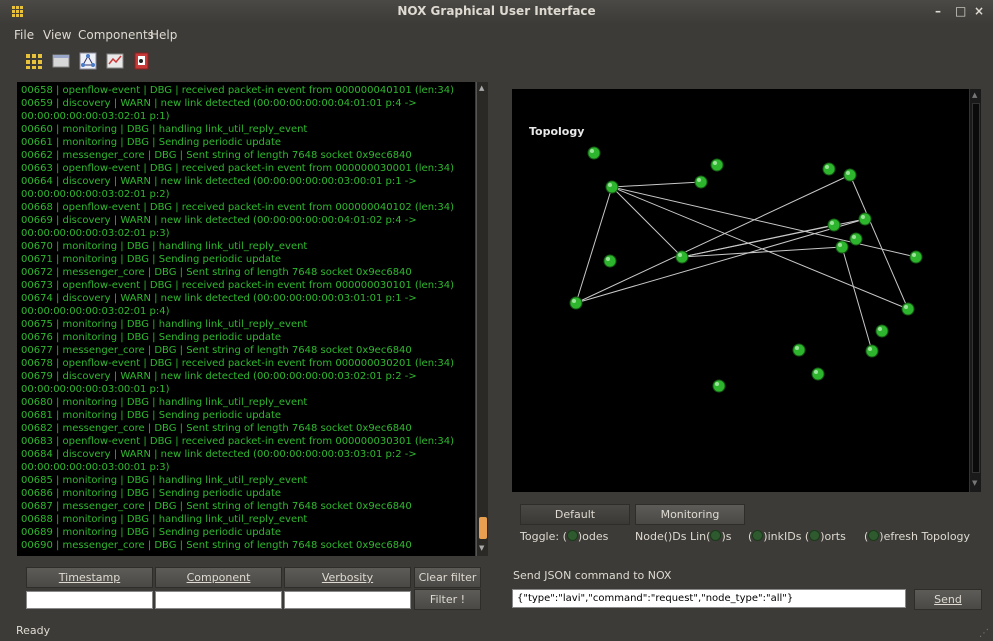  Describe the element at coordinates (564, 536) in the screenshot. I see `toggle-nodes: Toggle: ()odes` at that location.